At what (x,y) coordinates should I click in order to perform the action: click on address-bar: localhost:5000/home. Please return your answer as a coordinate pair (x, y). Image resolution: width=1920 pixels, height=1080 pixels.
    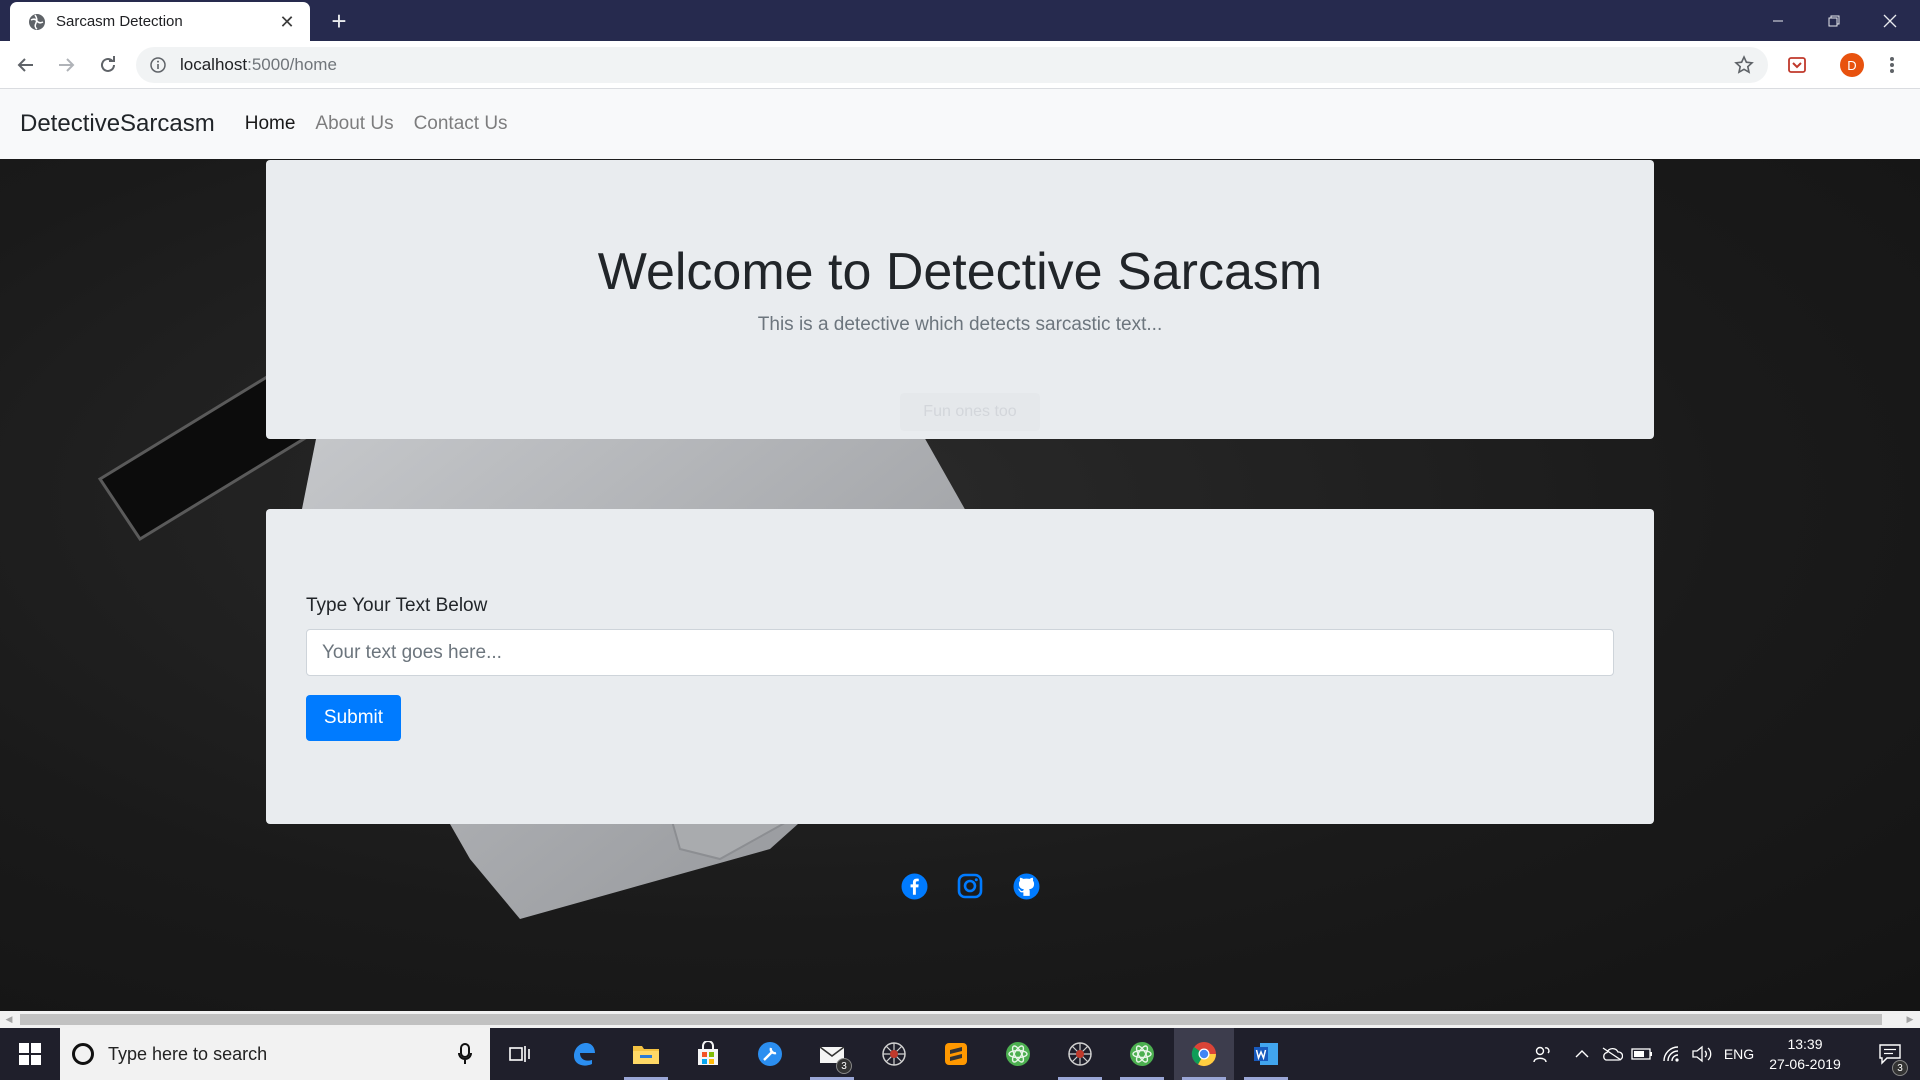
    Looking at the image, I should click on (952, 65).